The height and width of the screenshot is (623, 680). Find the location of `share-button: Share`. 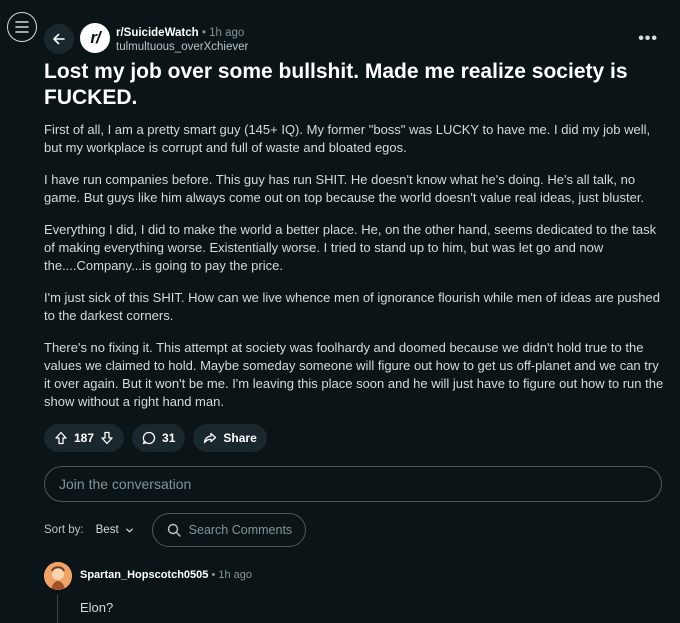

share-button: Share is located at coordinates (230, 438).